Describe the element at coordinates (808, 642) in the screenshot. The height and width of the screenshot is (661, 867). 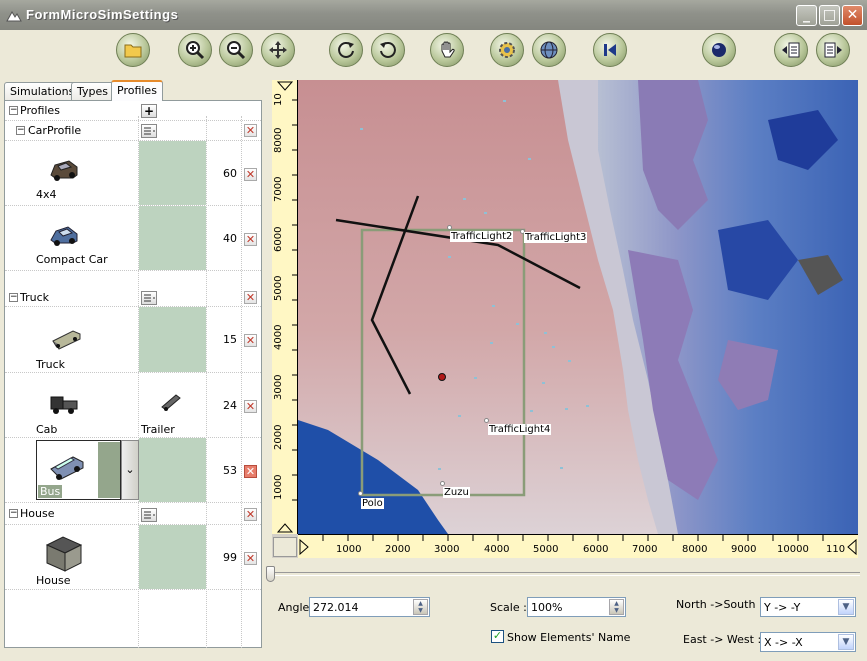
I see `east-west-select: X -> -X ▼` at that location.